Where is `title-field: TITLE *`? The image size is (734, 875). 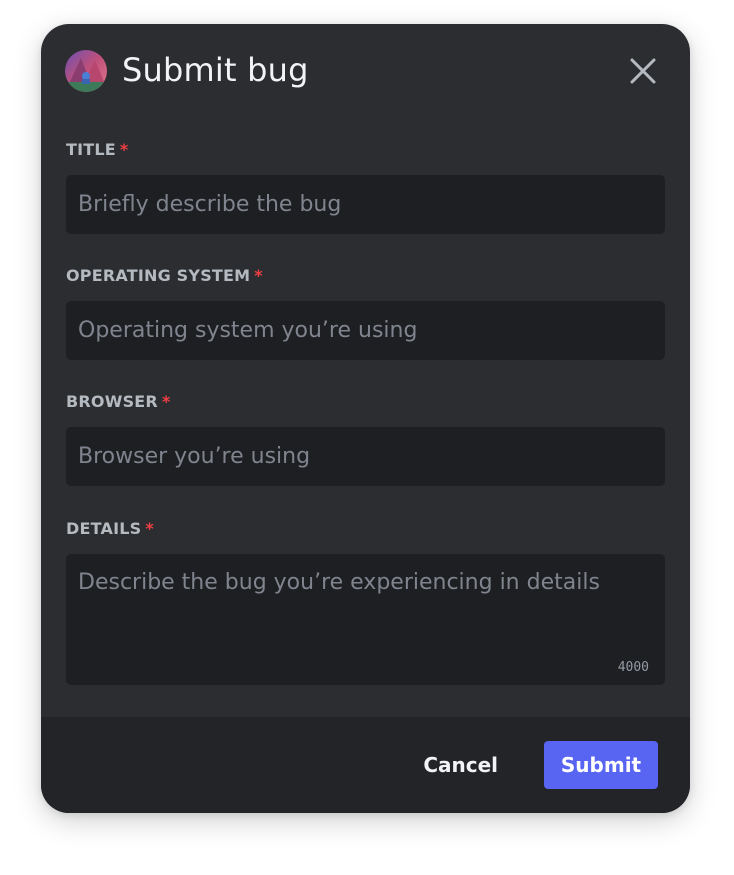
title-field: TITLE * is located at coordinates (365, 187).